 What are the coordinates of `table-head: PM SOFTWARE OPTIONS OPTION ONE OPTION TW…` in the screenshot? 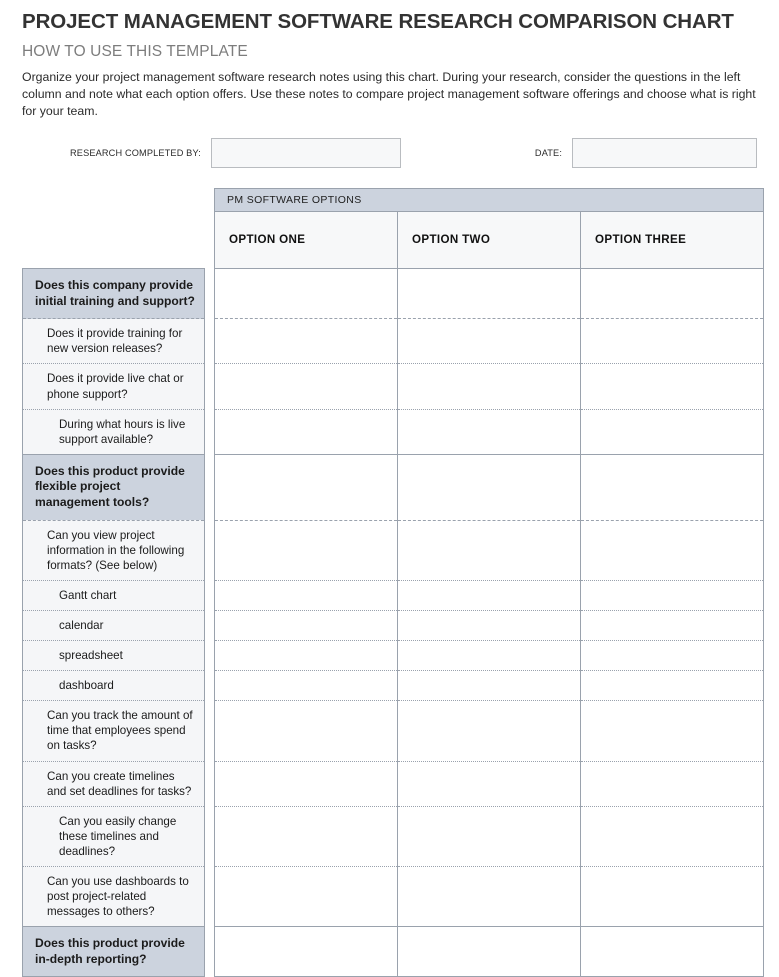 It's located at (393, 228).